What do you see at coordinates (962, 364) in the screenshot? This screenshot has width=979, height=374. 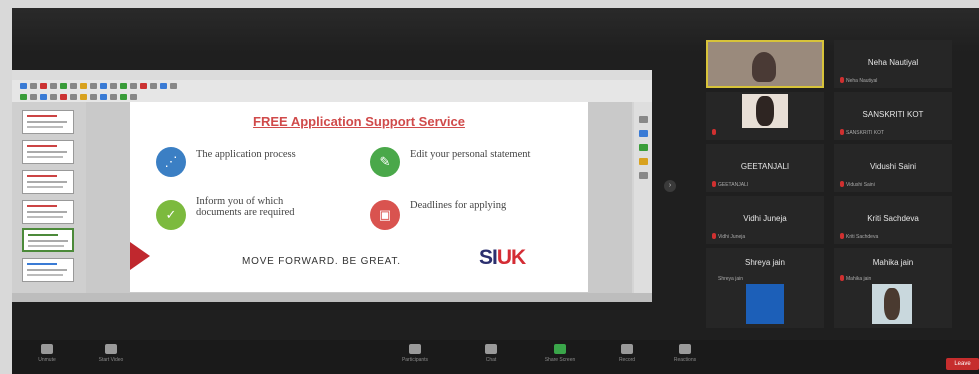 I see `leave-button: Leave` at bounding box center [962, 364].